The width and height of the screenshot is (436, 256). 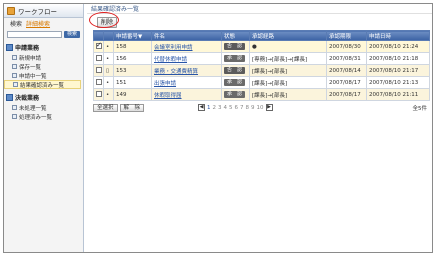 I want to click on col-date: 申請日時, so click(x=398, y=35).